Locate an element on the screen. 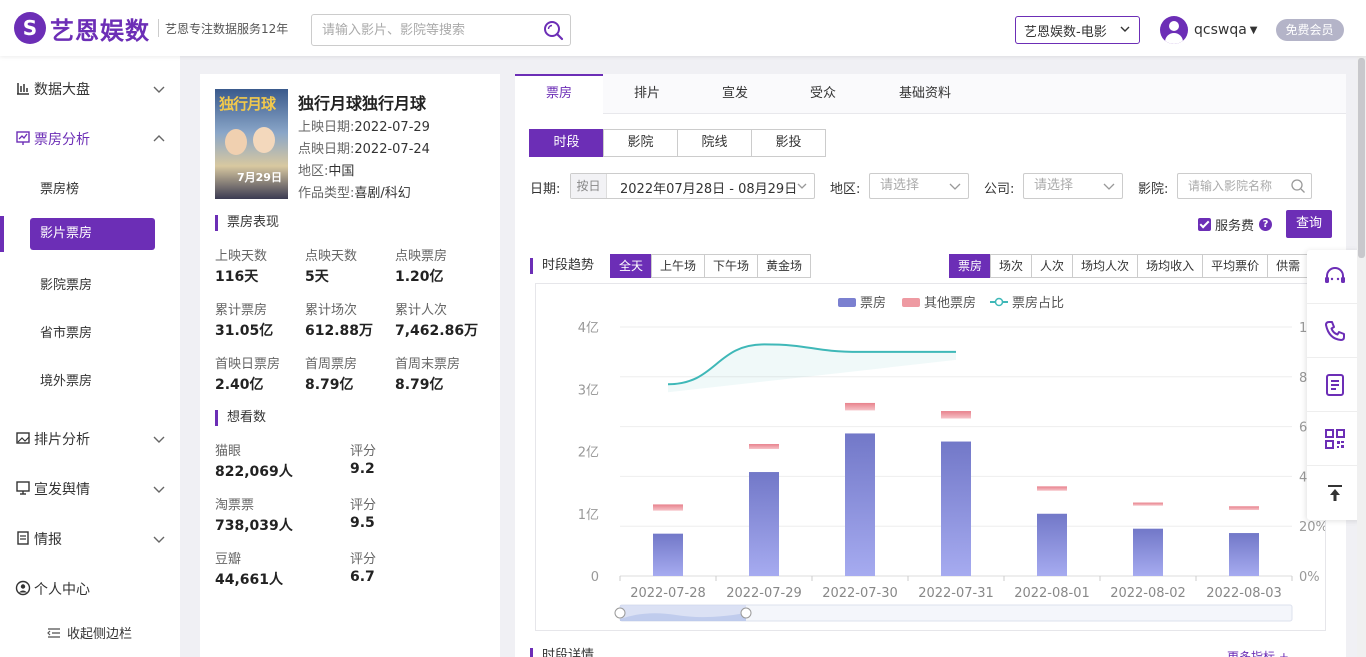 Image resolution: width=1366 pixels, height=657 pixels. search-input is located at coordinates (422, 30).